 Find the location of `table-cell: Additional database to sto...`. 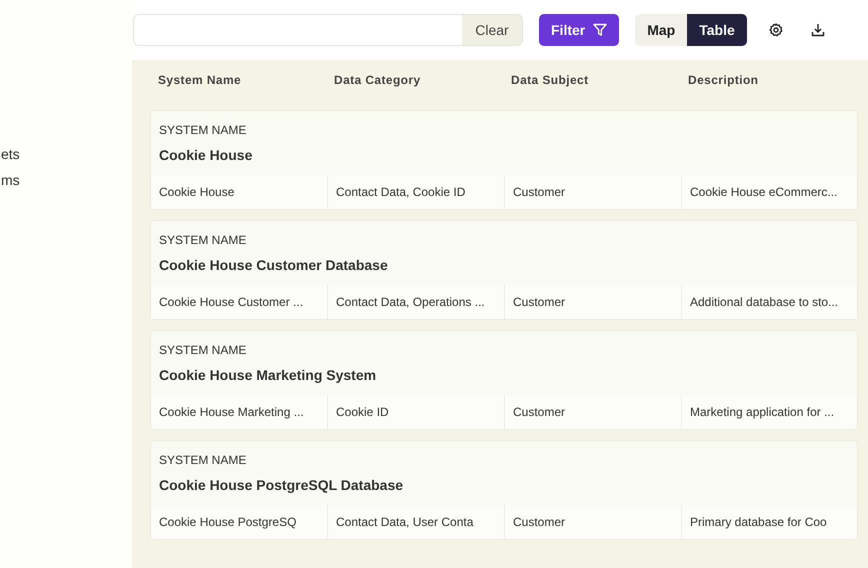

table-cell: Additional database to sto... is located at coordinates (770, 302).